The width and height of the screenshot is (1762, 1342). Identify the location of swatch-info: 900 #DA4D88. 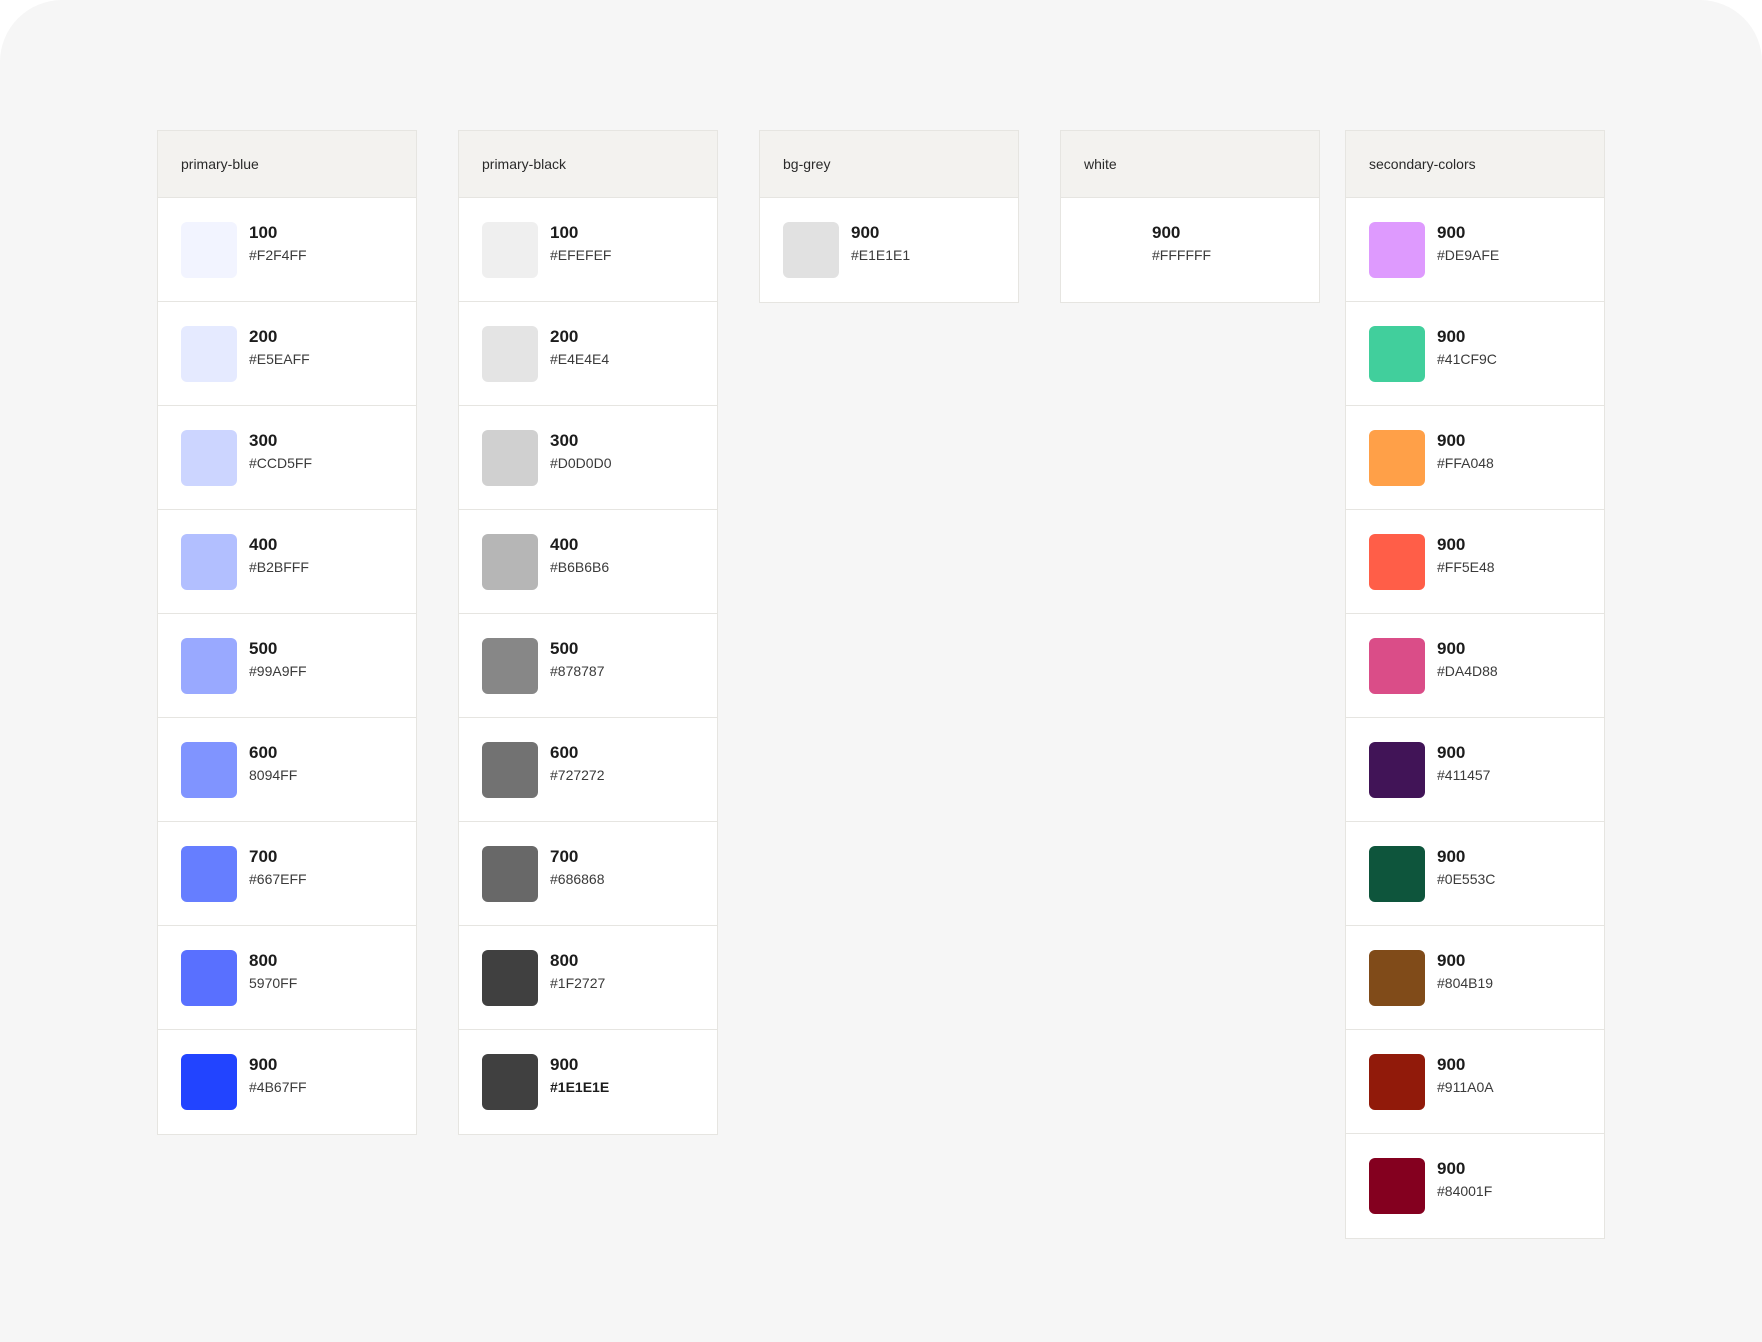
(1467, 660).